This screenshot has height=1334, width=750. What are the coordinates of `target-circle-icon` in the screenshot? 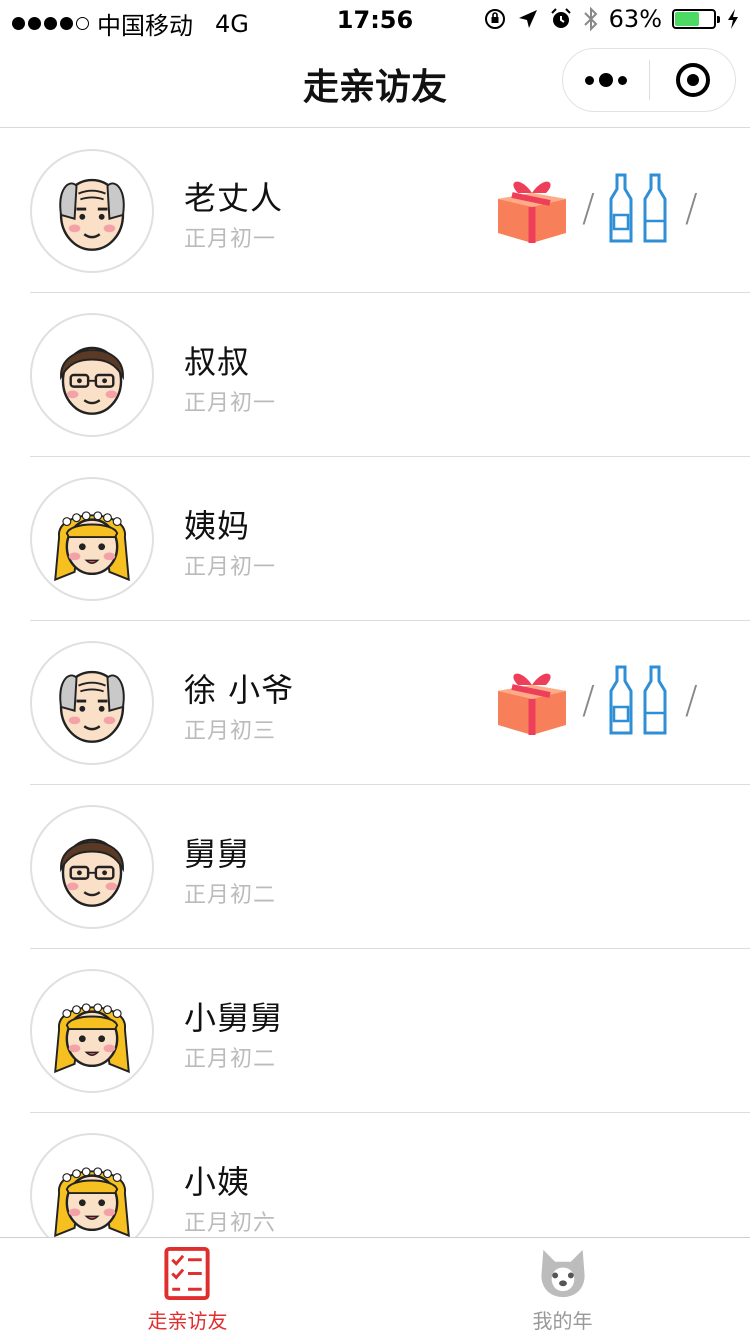 It's located at (692, 80).